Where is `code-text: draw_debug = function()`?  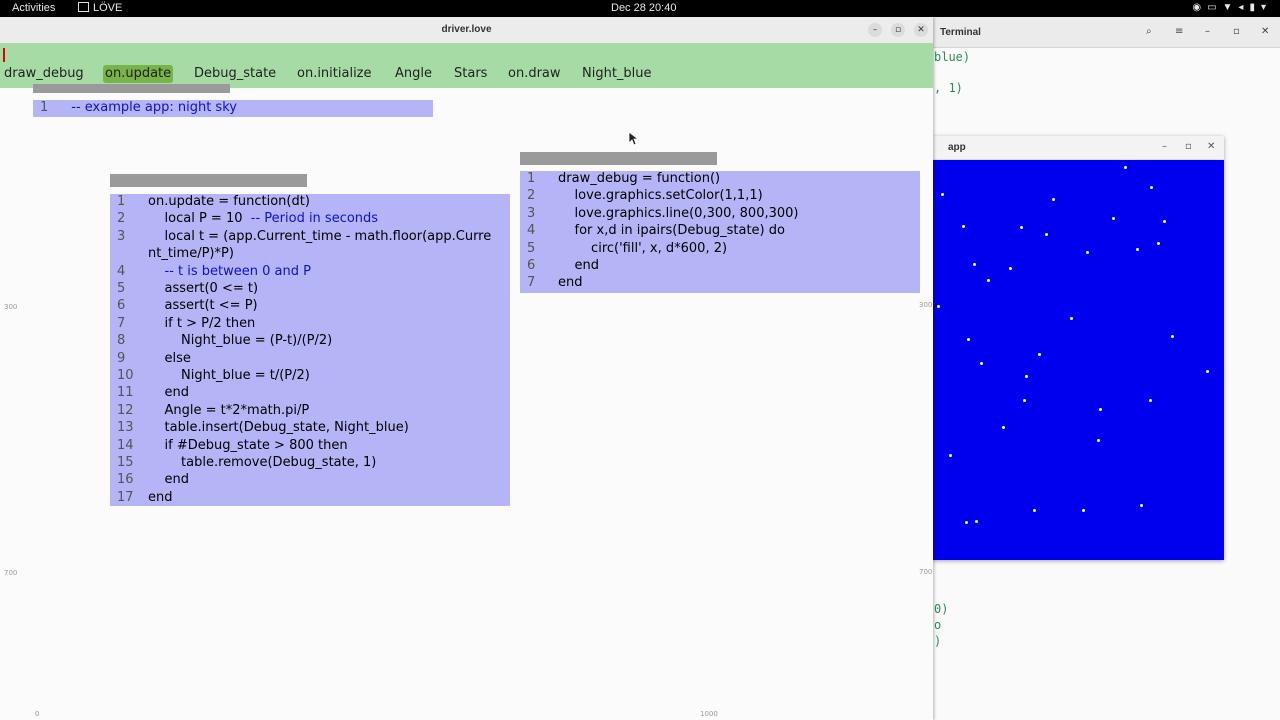 code-text: draw_debug = function() is located at coordinates (639, 178).